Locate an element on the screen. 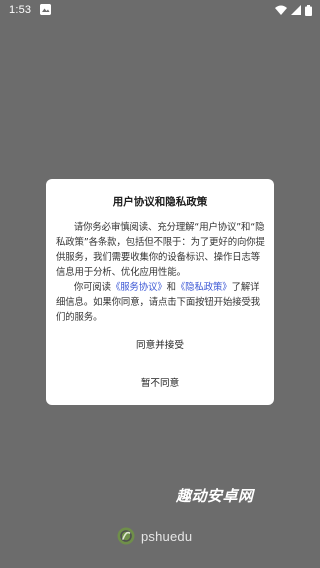  signal-icon is located at coordinates (296, 10).